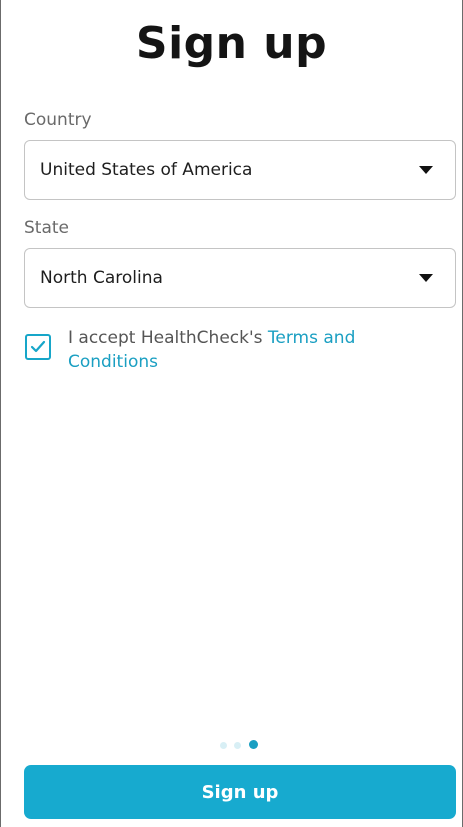 The image size is (463, 827). What do you see at coordinates (231, 43) in the screenshot?
I see `page-title: Sign up` at bounding box center [231, 43].